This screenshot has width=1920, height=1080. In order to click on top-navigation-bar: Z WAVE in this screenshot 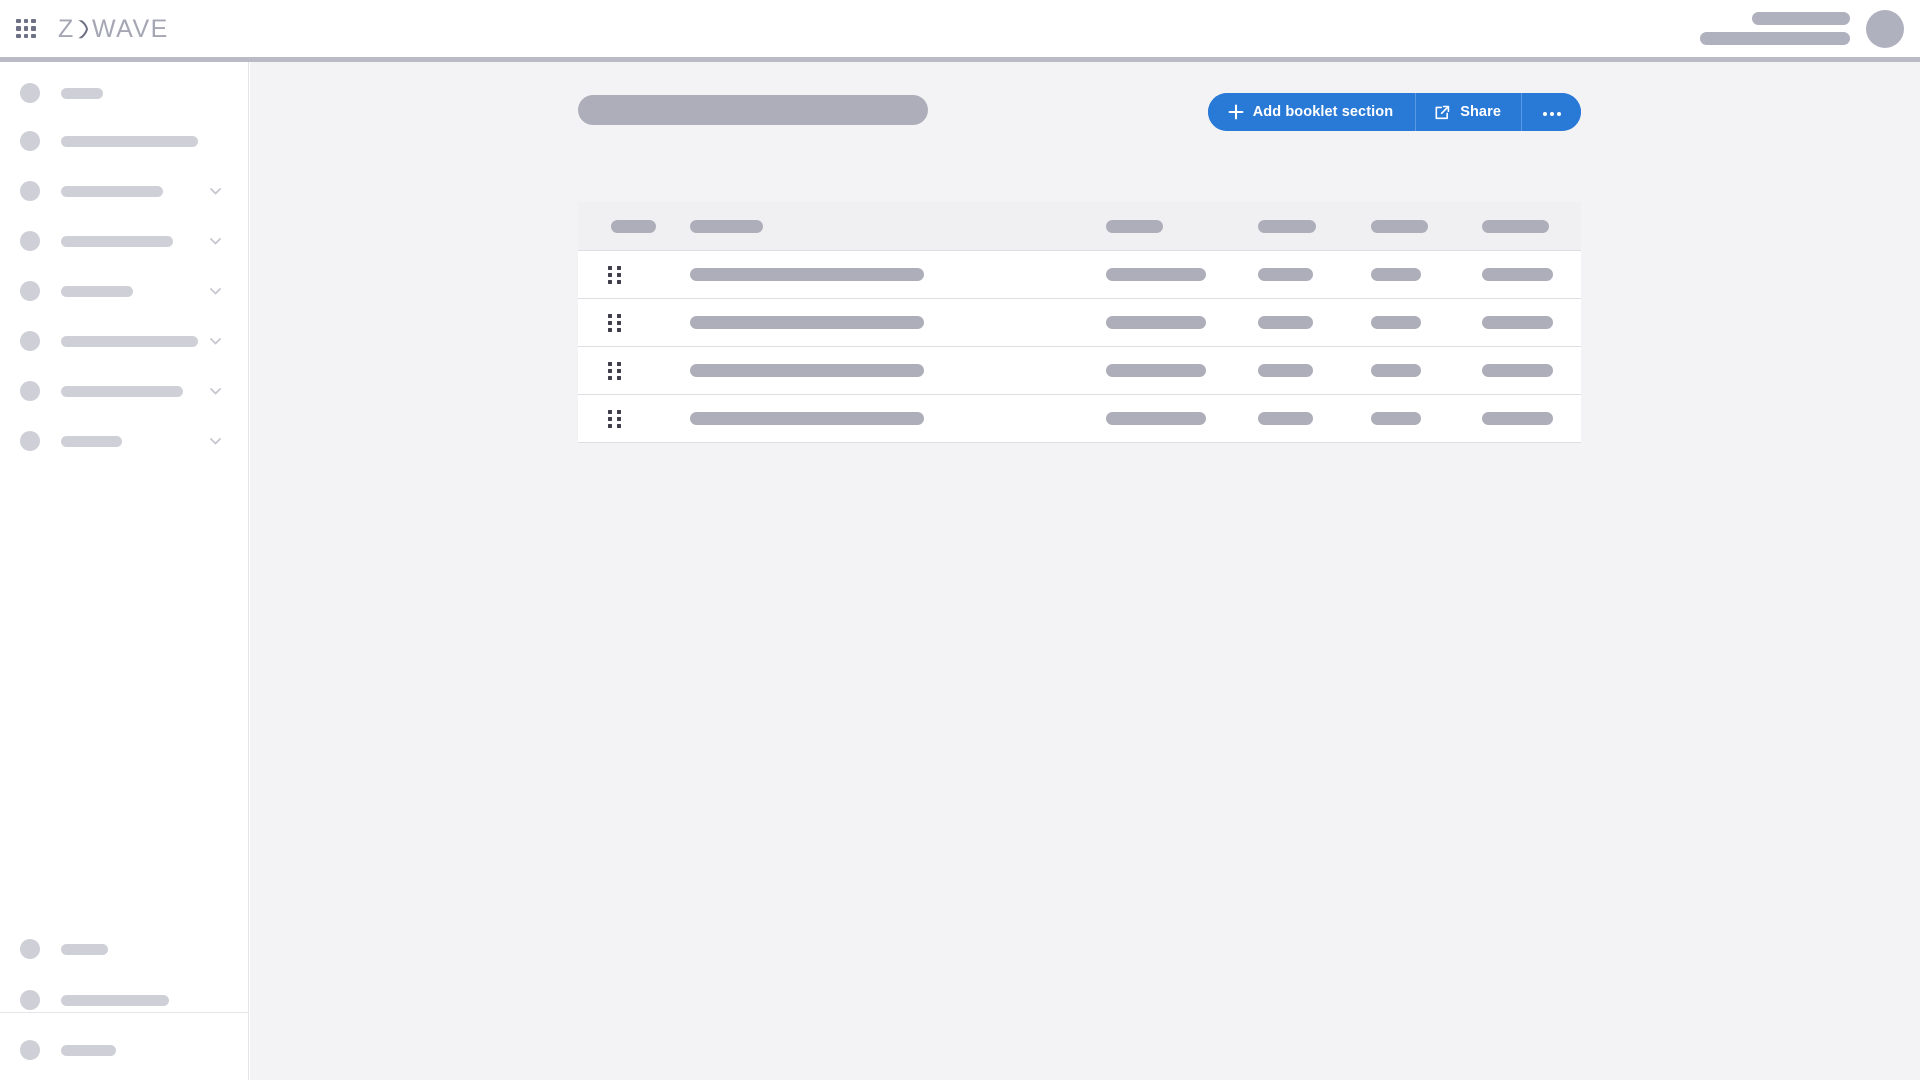, I will do `click(960, 28)`.